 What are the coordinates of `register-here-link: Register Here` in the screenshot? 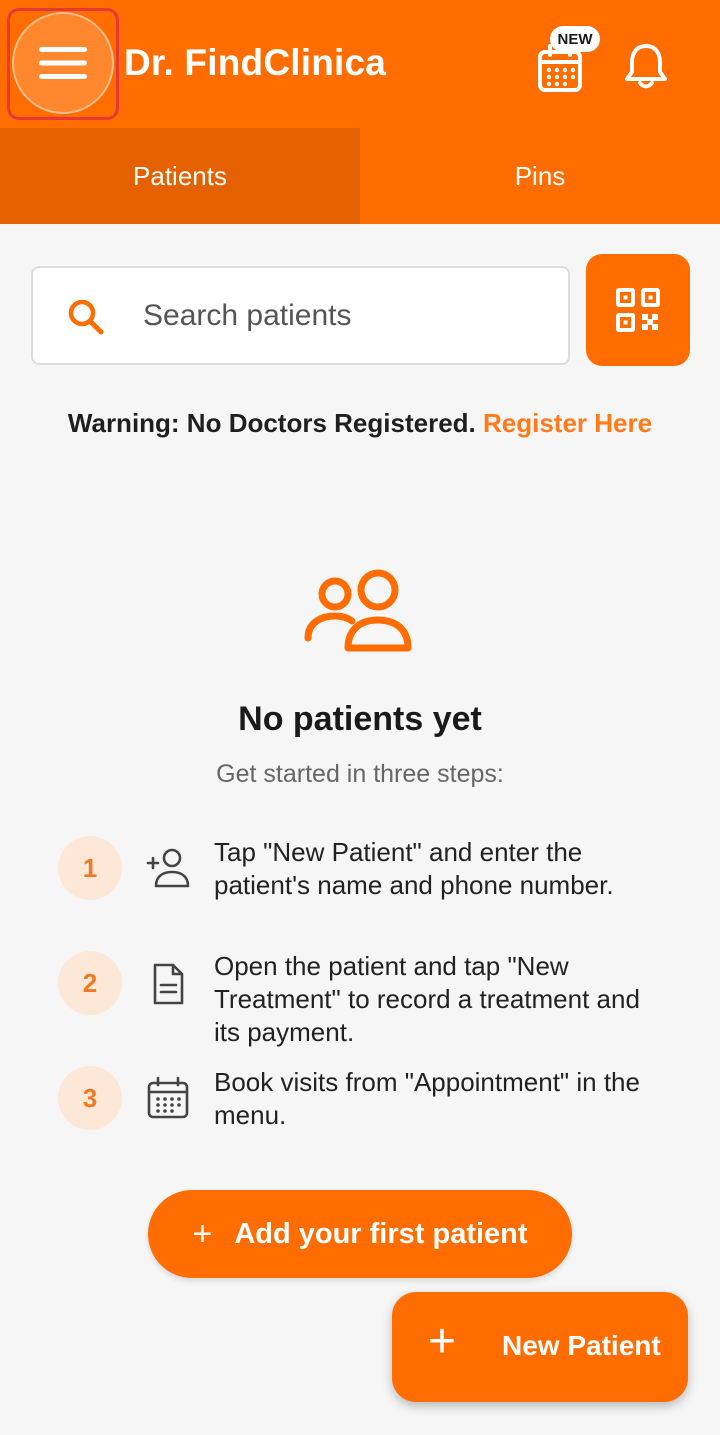 It's located at (567, 423).